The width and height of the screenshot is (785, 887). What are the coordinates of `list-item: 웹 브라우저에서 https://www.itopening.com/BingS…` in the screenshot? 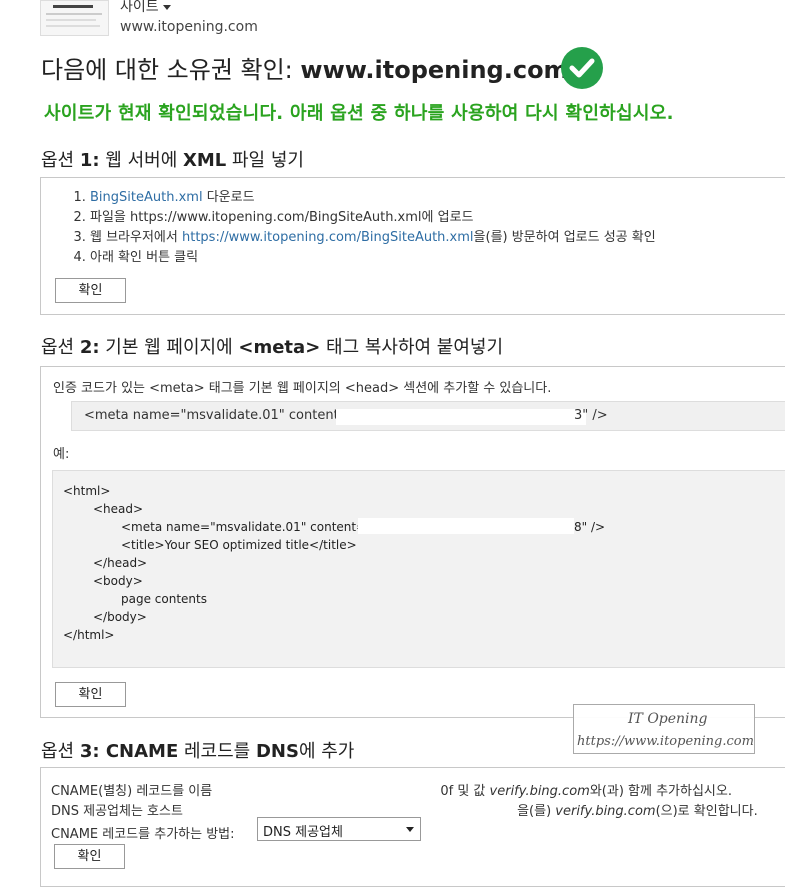 It's located at (373, 238).